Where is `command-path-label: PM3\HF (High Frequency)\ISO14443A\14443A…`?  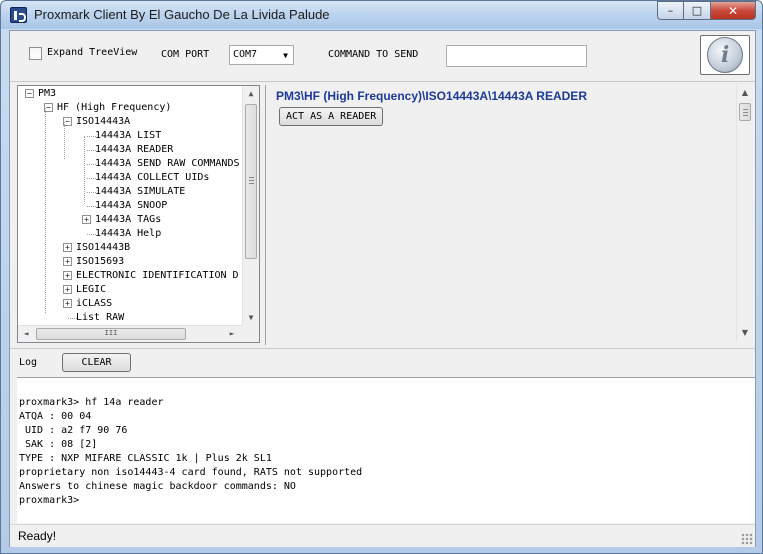 command-path-label: PM3\HF (High Frequency)\ISO14443A\14443A… is located at coordinates (431, 96).